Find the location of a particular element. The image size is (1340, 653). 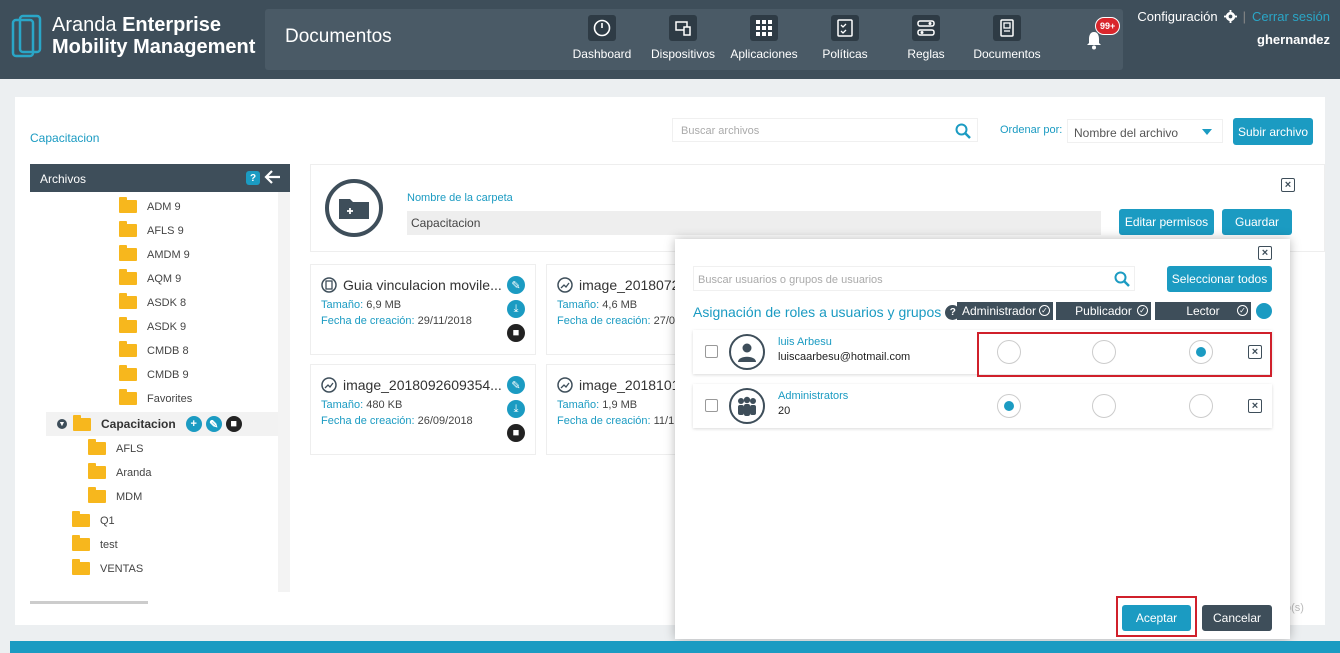

chevron-down-icon: ▼ is located at coordinates (62, 424).